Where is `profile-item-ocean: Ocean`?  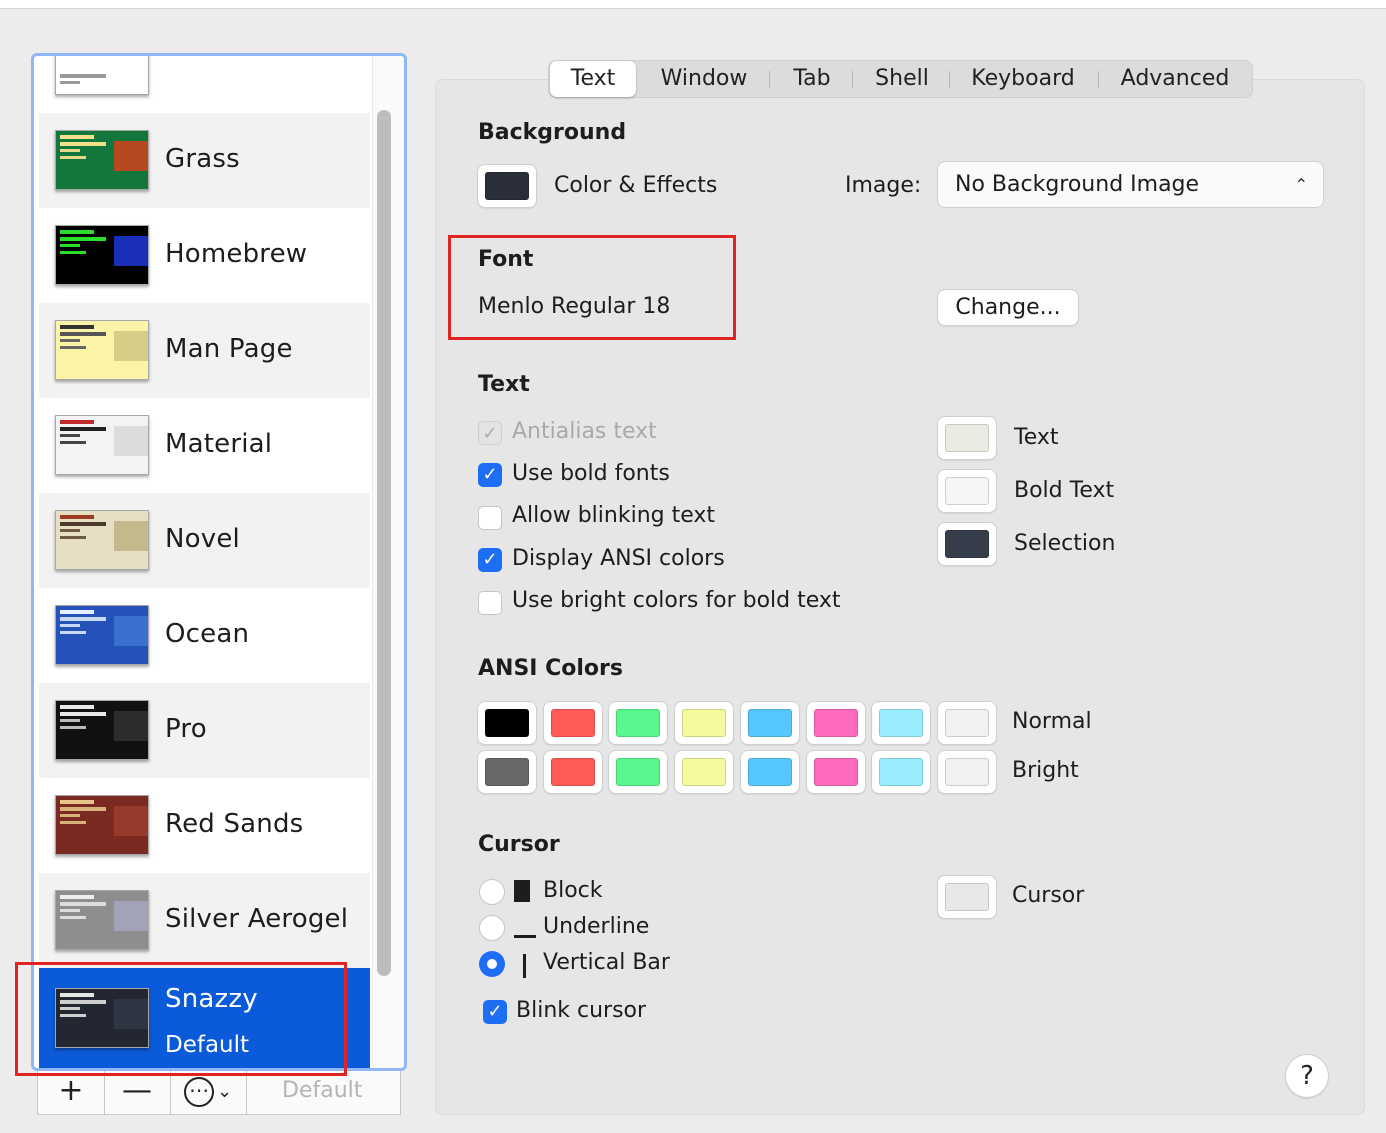
profile-item-ocean: Ocean is located at coordinates (204, 635).